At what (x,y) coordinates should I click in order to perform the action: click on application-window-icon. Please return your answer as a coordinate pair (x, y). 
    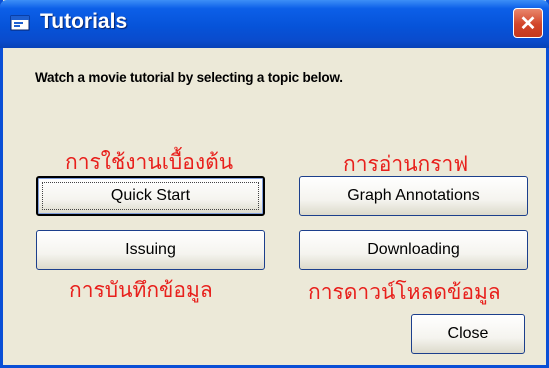
    Looking at the image, I should click on (20, 23).